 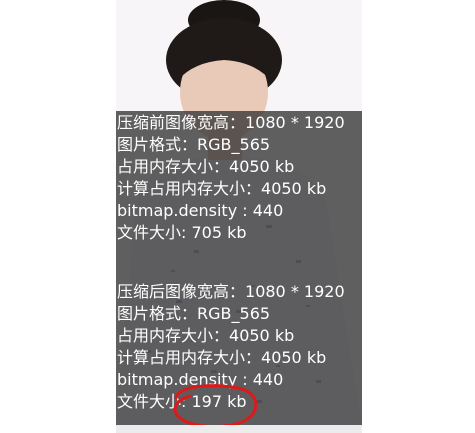 I want to click on after-format: 图片格式：RGB_565, so click(x=244, y=314).